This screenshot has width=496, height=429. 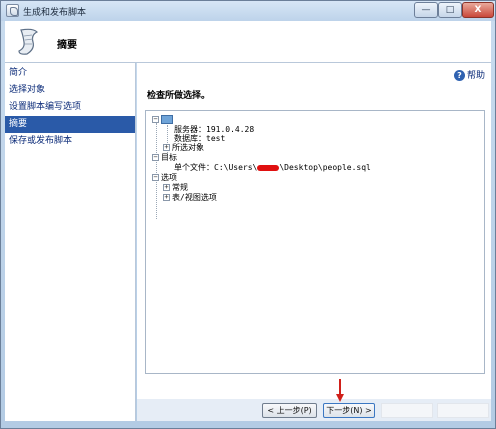 I want to click on help-icon: ?, so click(x=459, y=75).